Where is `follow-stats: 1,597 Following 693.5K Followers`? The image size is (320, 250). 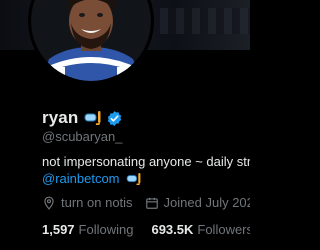
follow-stats: 1,597 Following 693.5K Followers is located at coordinates (146, 229).